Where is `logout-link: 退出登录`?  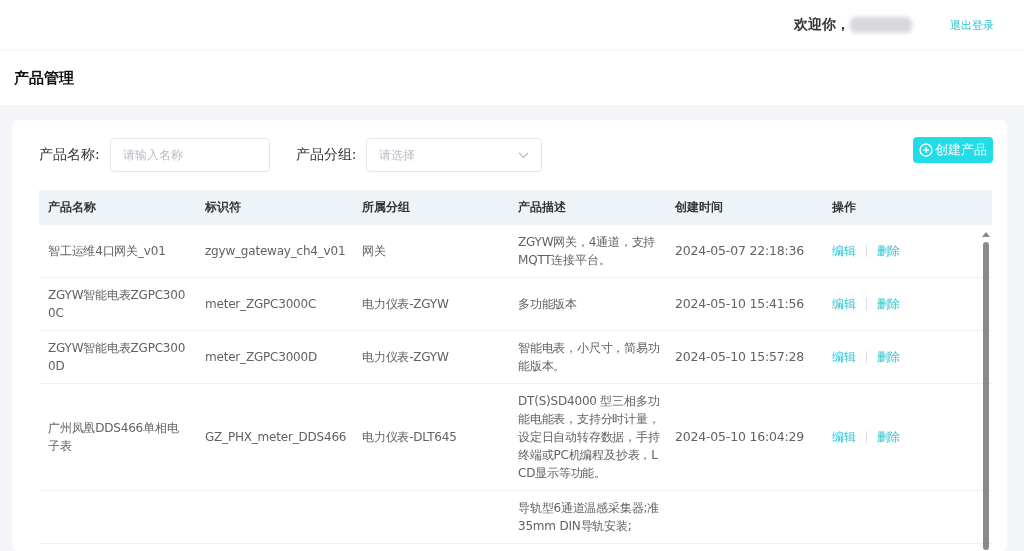 logout-link: 退出登录 is located at coordinates (972, 25).